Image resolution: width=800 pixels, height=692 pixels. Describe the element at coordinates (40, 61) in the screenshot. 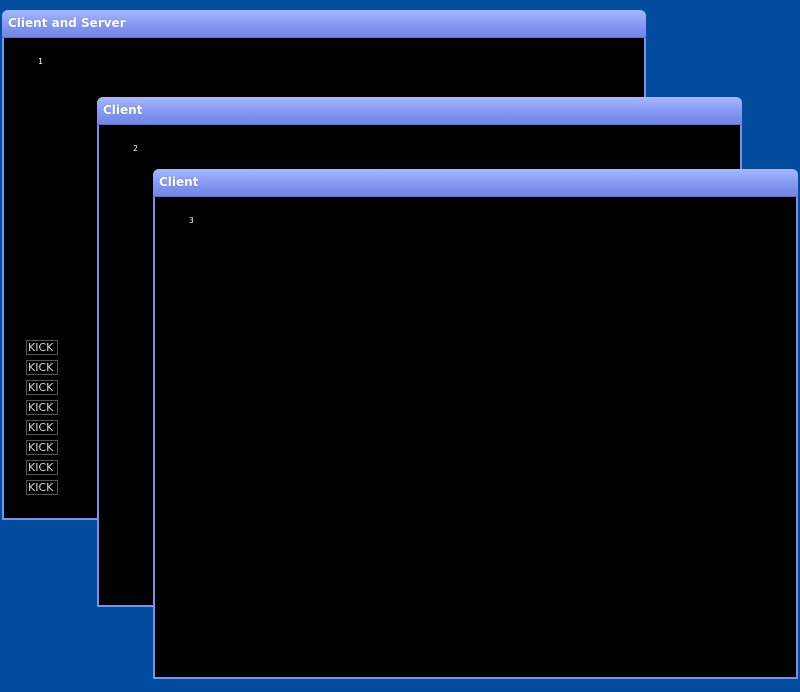

I see `player-number: 1` at that location.